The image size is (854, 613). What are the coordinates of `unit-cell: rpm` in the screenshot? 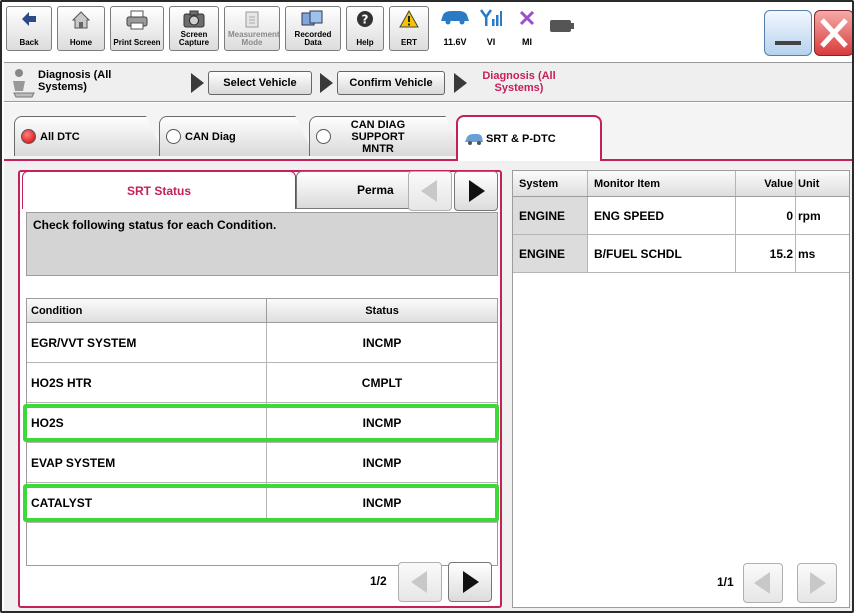 It's located at (809, 215).